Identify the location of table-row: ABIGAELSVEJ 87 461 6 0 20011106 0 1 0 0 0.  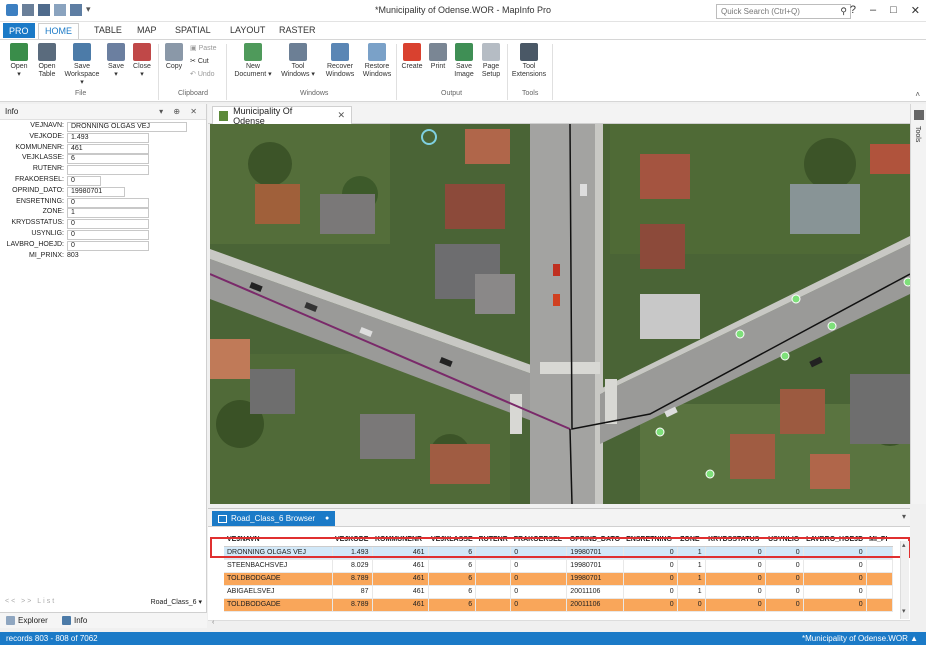
(558, 592).